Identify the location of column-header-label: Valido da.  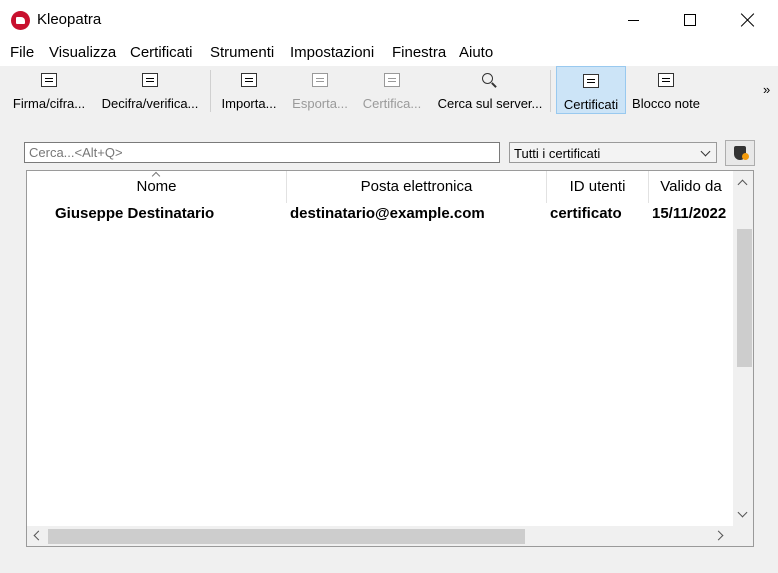
(691, 186).